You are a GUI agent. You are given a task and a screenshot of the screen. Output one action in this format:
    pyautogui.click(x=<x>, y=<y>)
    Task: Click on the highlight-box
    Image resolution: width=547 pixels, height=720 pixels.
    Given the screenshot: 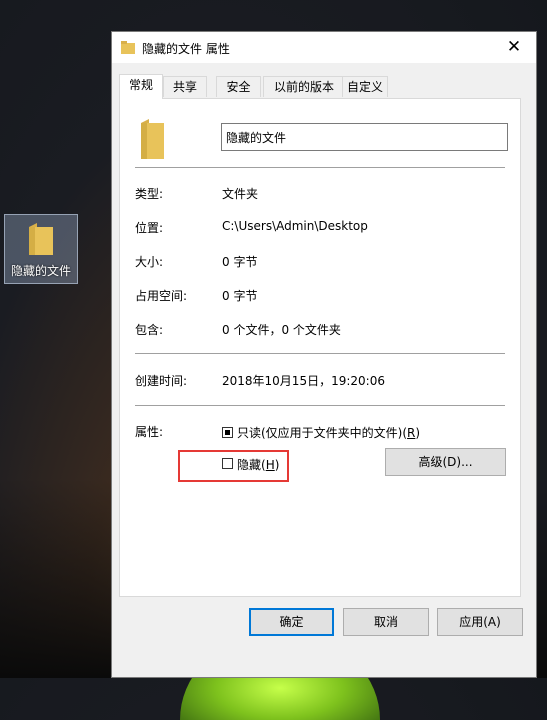 What is the action you would take?
    pyautogui.click(x=233, y=466)
    